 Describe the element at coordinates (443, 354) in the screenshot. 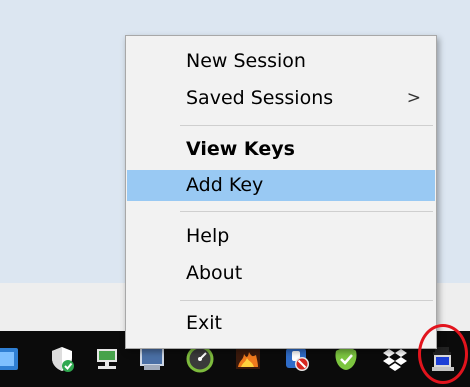

I see `annotation-circle` at that location.